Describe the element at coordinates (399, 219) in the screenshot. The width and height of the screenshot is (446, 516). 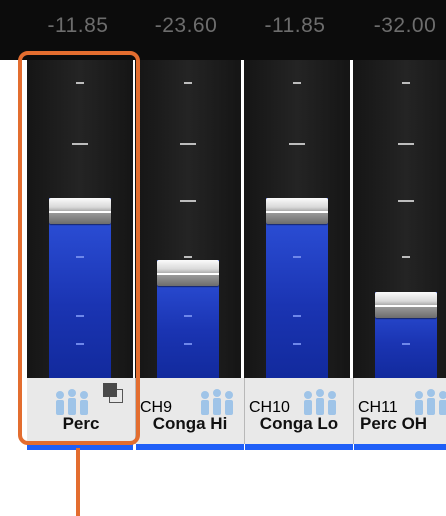
I see `fader-strip-perc-oh` at that location.